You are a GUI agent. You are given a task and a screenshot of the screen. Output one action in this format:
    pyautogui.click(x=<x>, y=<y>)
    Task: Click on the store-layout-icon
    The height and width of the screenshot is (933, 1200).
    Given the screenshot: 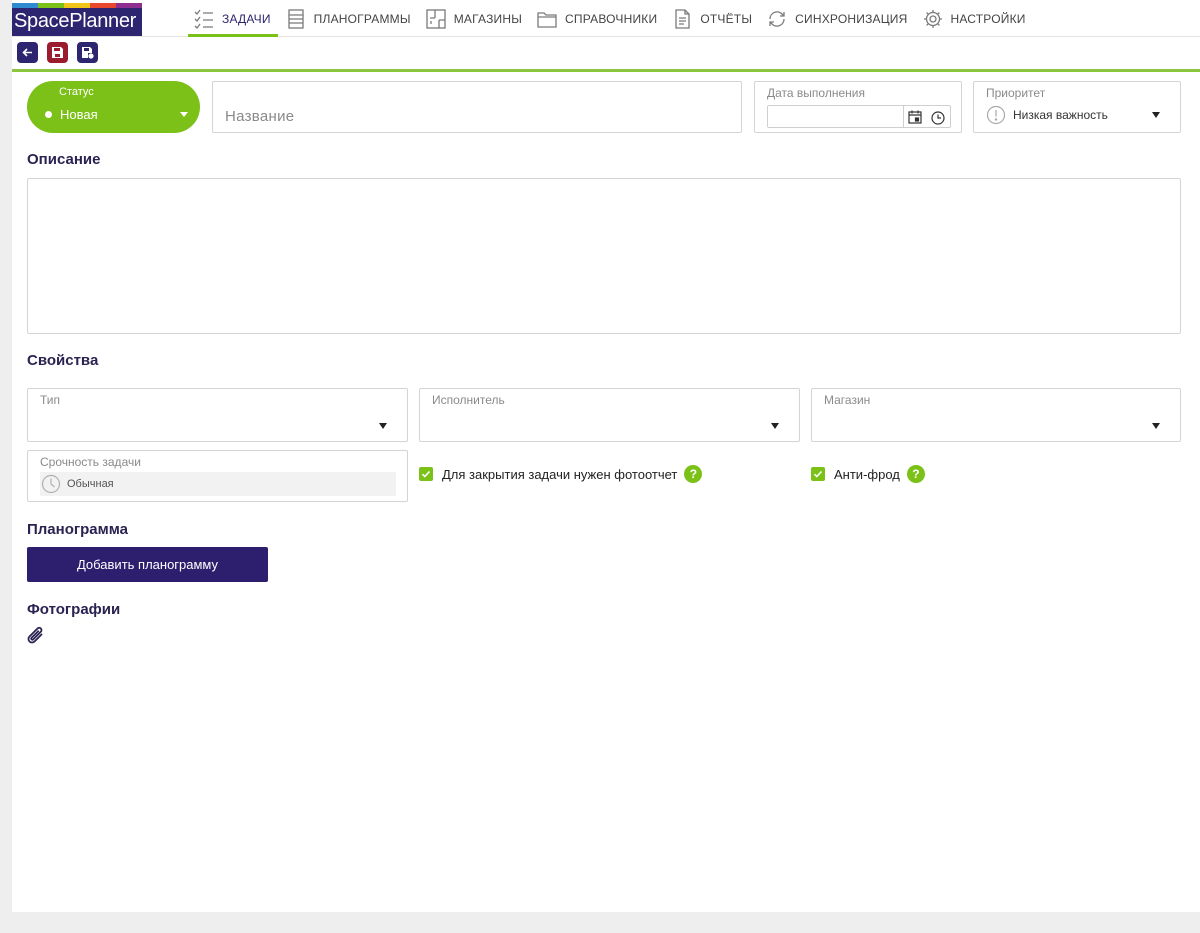 What is the action you would take?
    pyautogui.click(x=436, y=18)
    